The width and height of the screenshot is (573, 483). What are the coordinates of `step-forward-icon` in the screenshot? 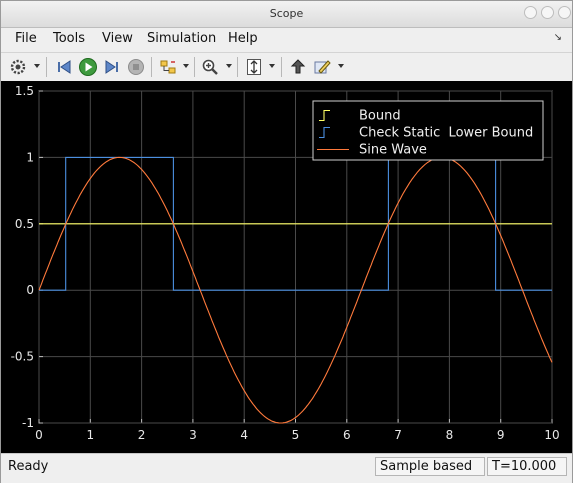 It's located at (112, 67).